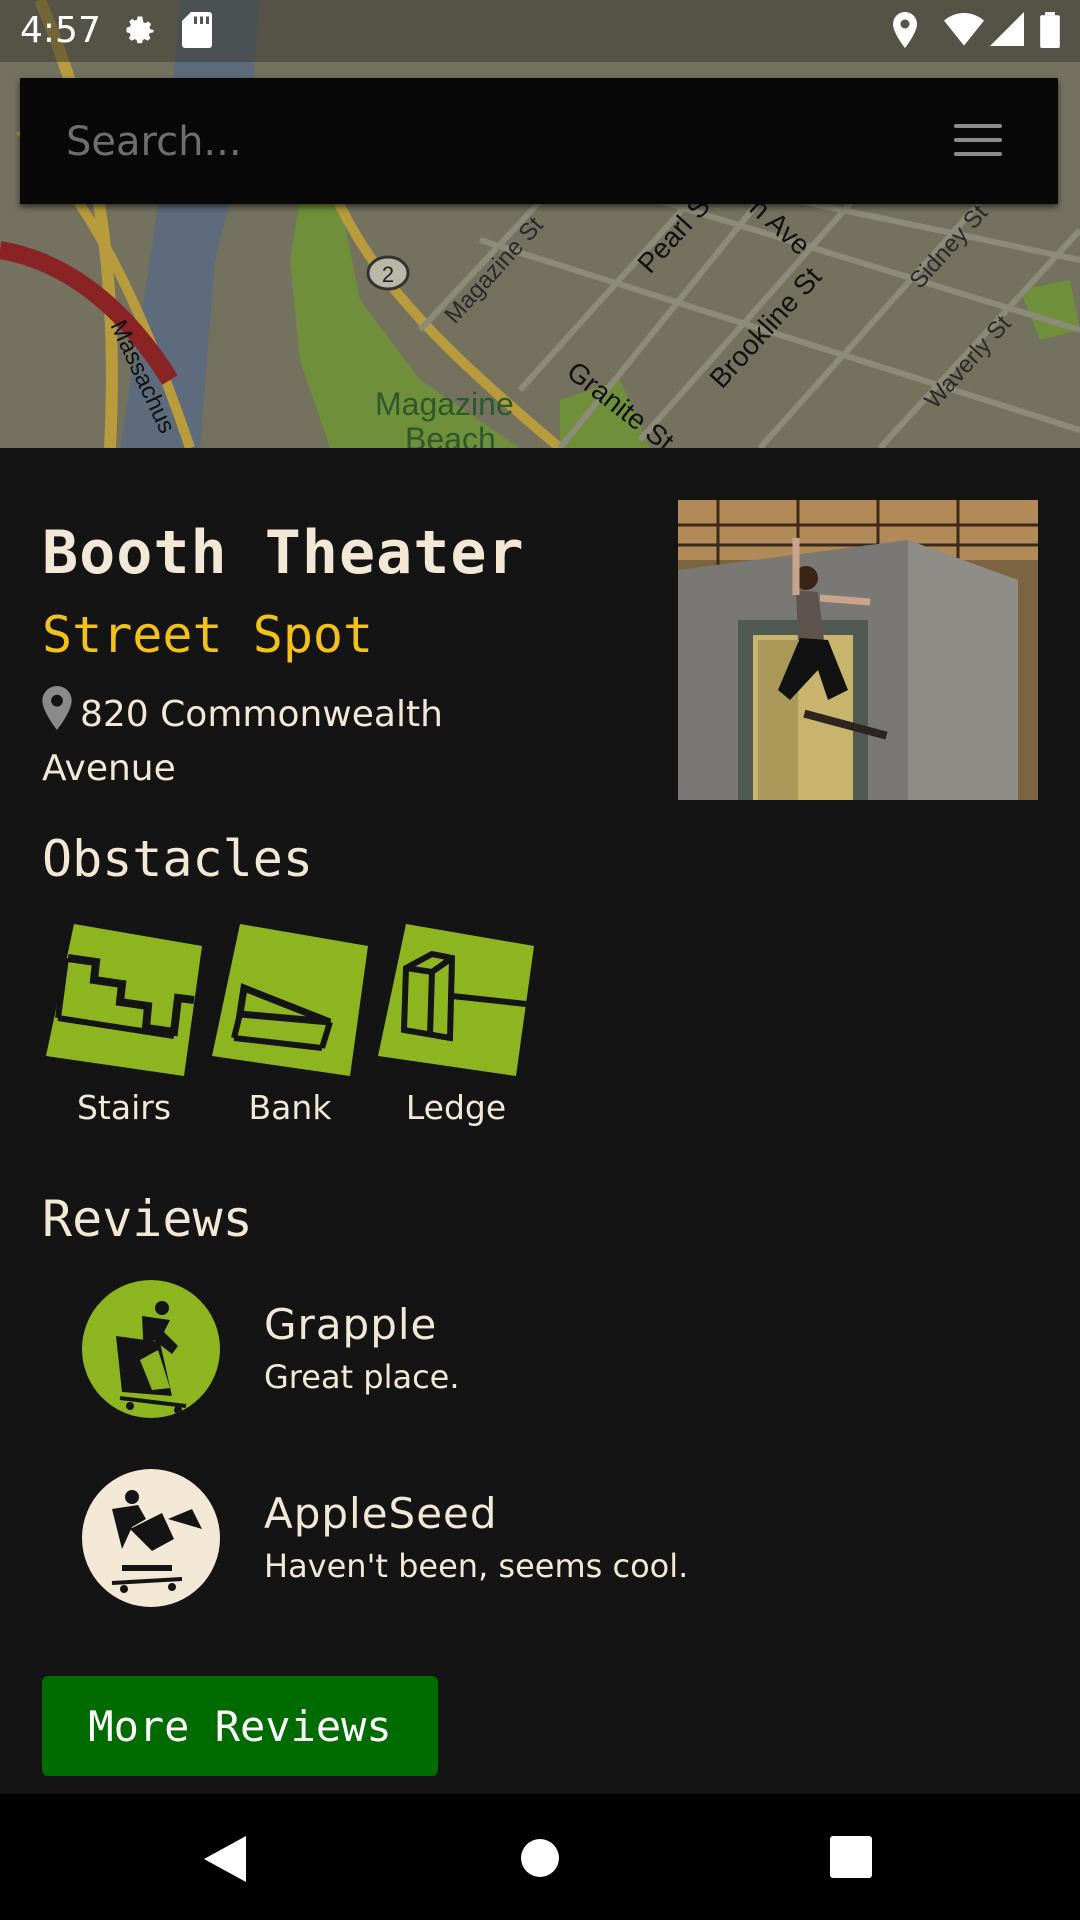 This screenshot has width=1080, height=1920. Describe the element at coordinates (290, 1003) in the screenshot. I see `bank-icon` at that location.